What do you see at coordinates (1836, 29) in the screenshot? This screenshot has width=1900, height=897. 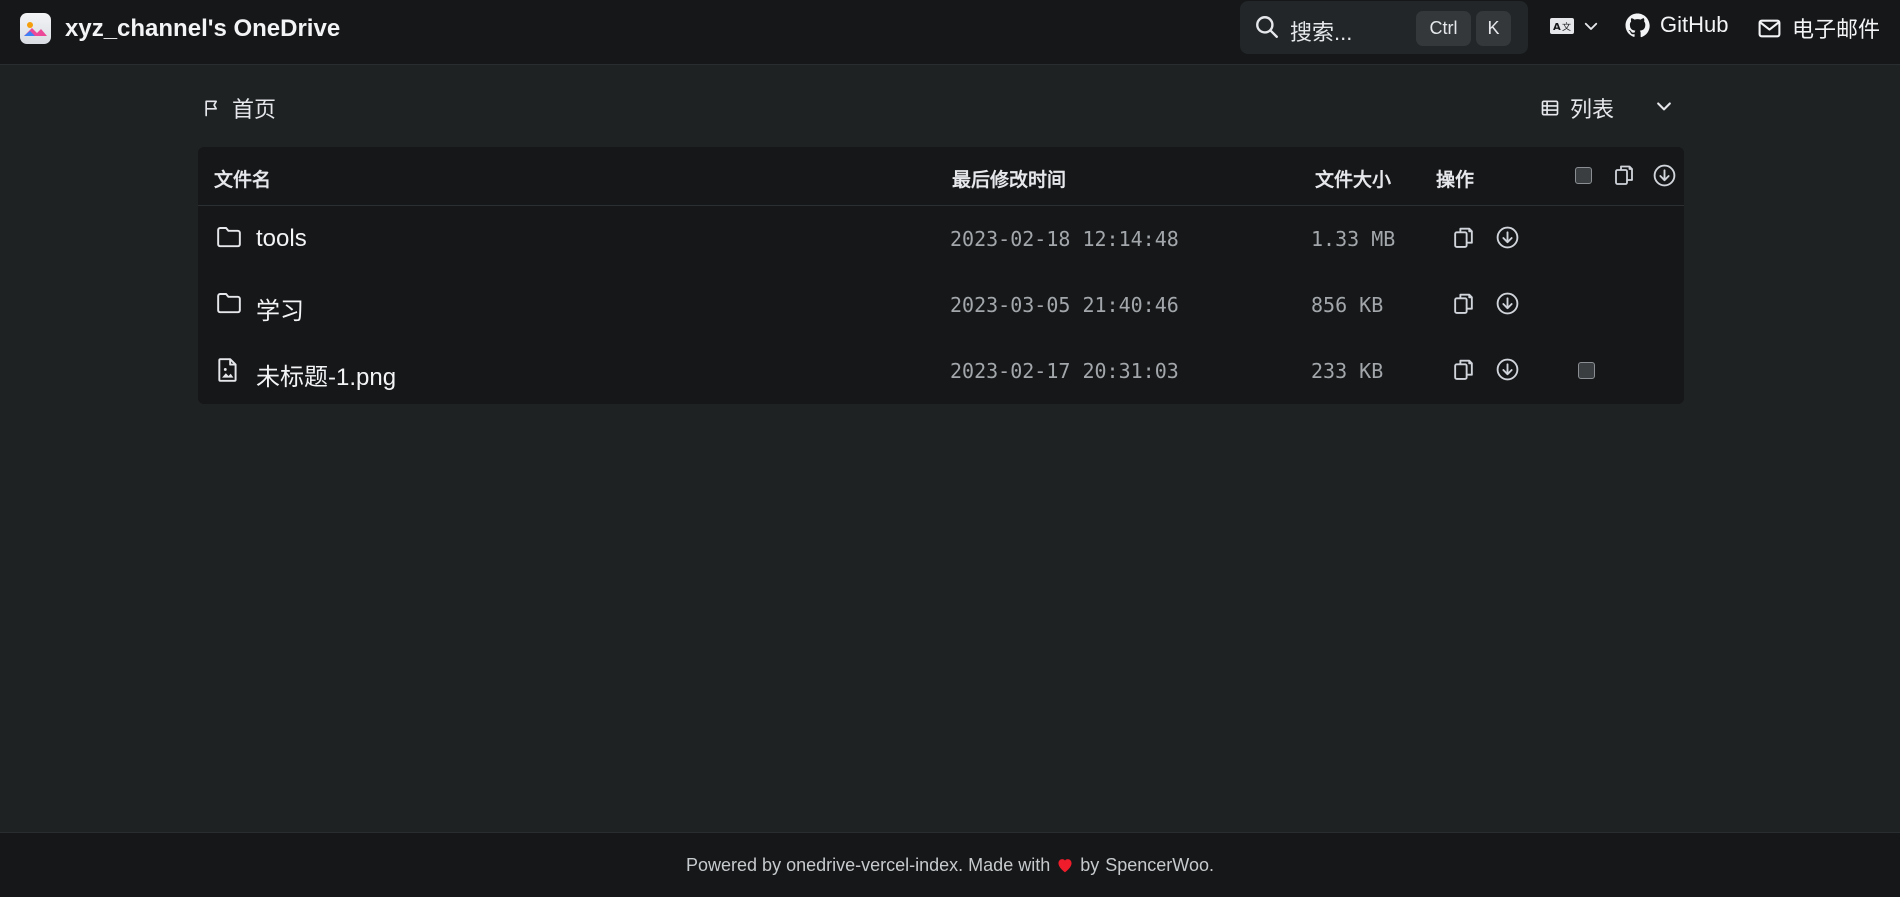 I see `email-label: 电子邮件` at bounding box center [1836, 29].